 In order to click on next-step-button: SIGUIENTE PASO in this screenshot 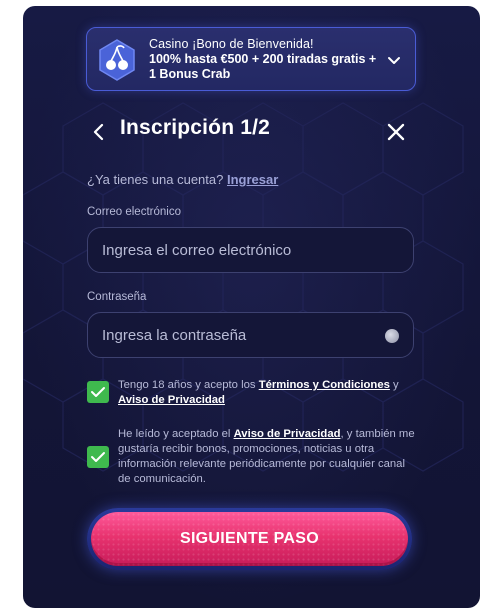, I will do `click(249, 539)`.